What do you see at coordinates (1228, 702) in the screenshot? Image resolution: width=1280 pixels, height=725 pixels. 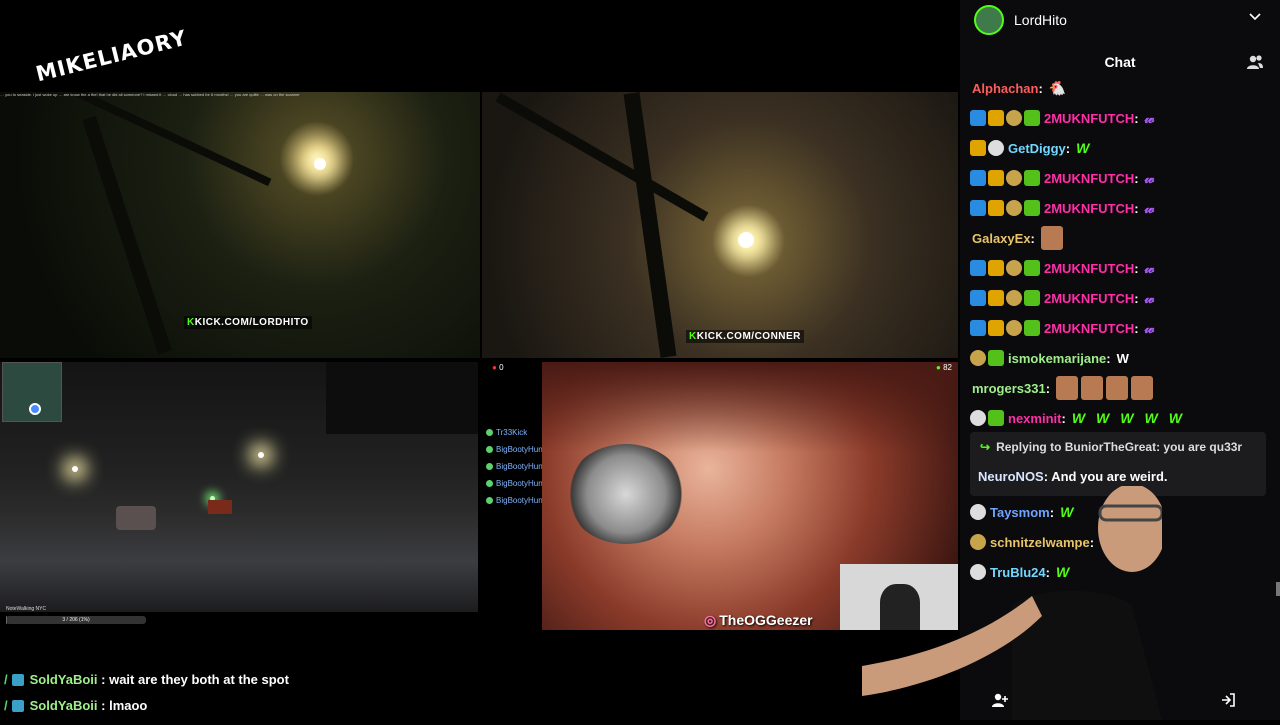 I see `collapse-chat-icon` at bounding box center [1228, 702].